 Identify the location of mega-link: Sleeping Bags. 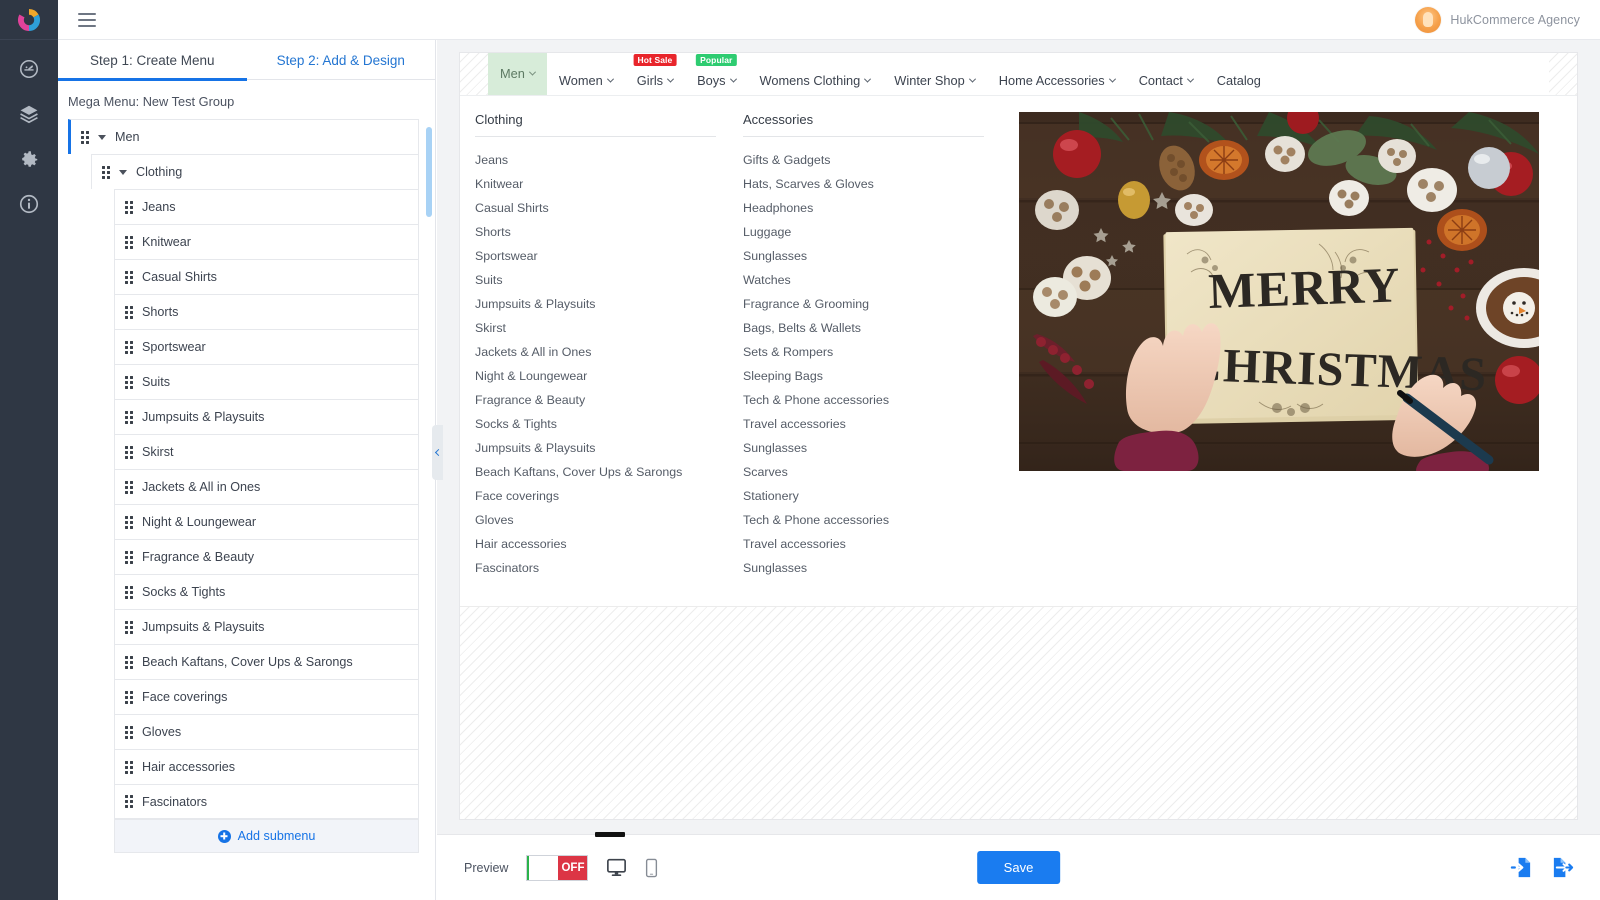
(869, 376).